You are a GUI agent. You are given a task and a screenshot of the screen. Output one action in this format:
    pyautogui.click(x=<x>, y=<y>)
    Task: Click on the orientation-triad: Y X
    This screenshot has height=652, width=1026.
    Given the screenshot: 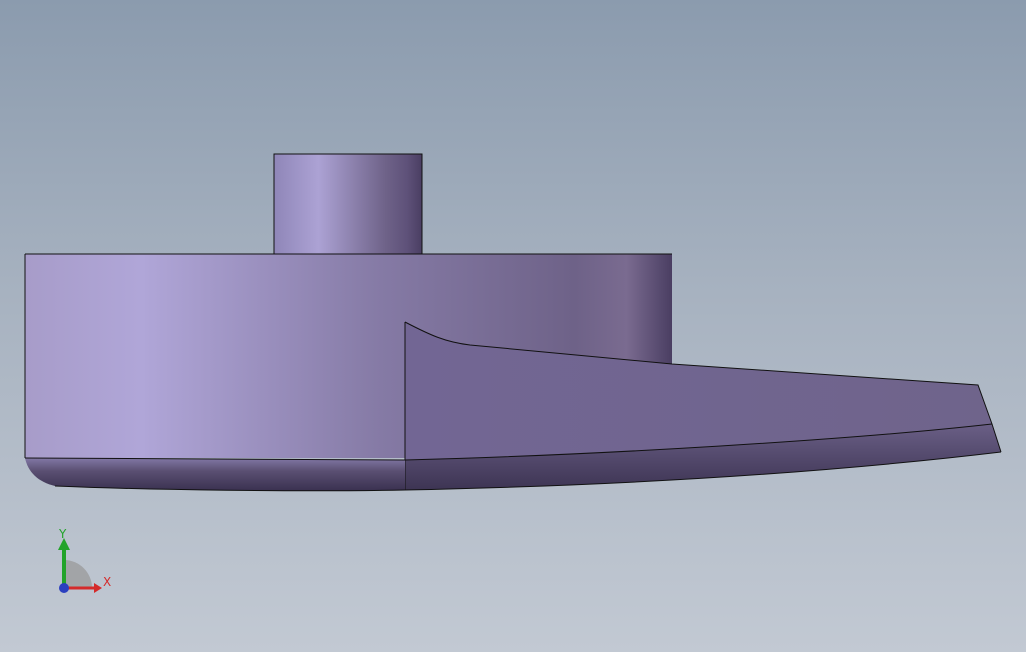 What is the action you would take?
    pyautogui.click(x=84, y=560)
    